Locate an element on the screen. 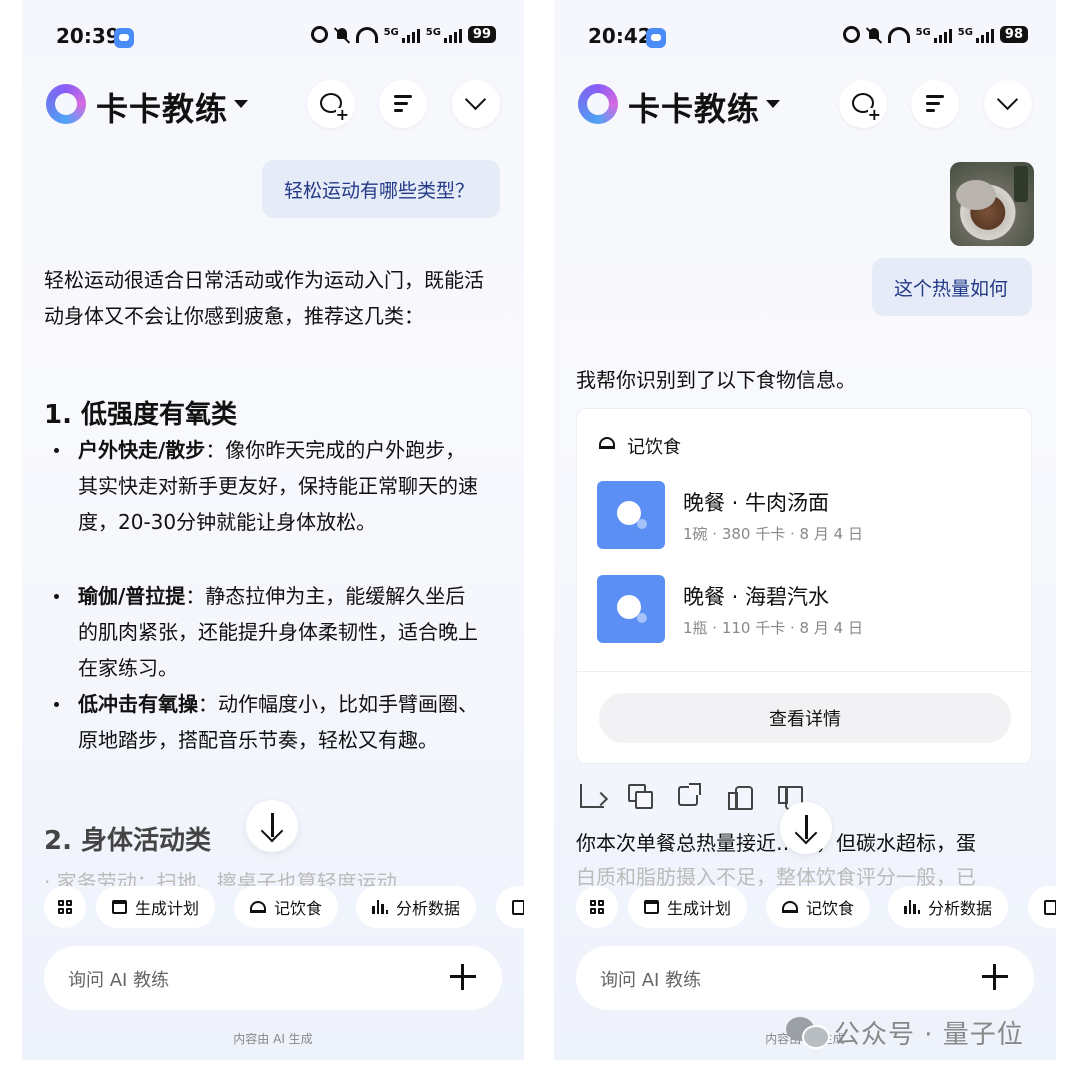  food-item: 晚餐 · 海碧汽水 1瓶 · 110 千卡 · 8 月 4 日 is located at coordinates (807, 610).